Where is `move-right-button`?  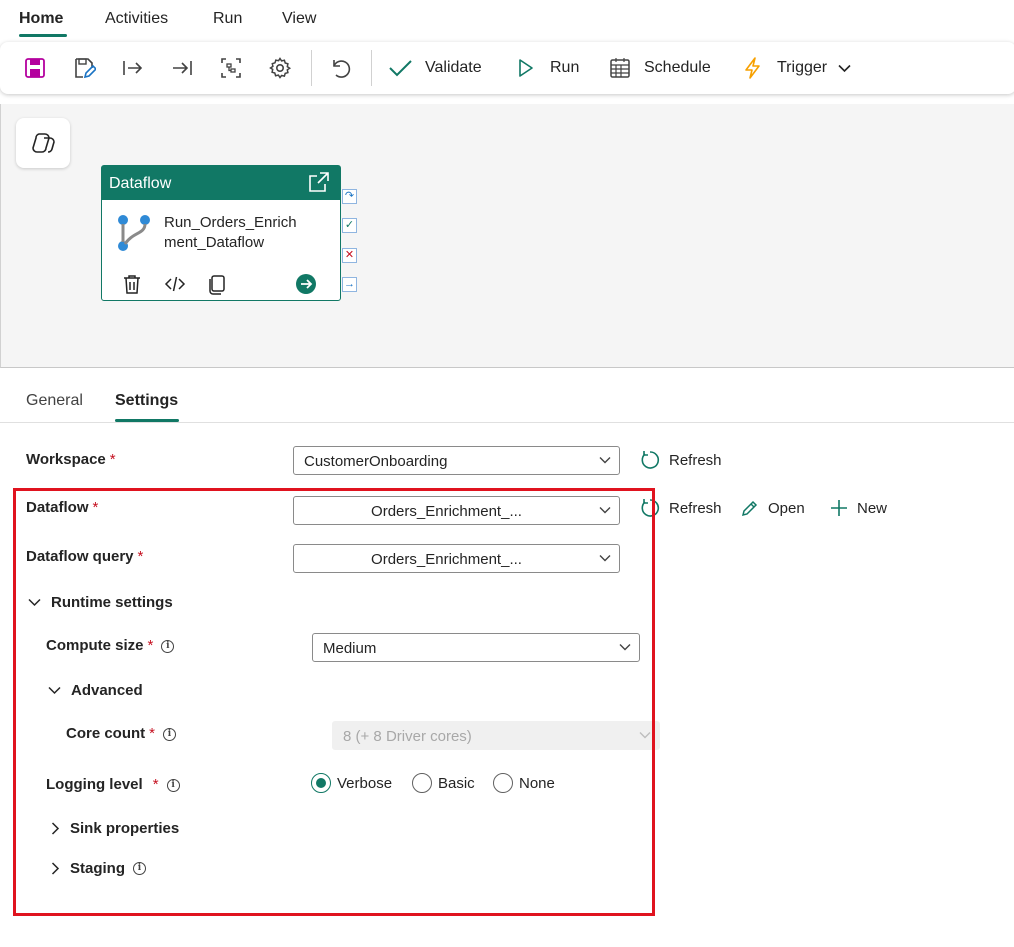
move-right-button is located at coordinates (132, 68).